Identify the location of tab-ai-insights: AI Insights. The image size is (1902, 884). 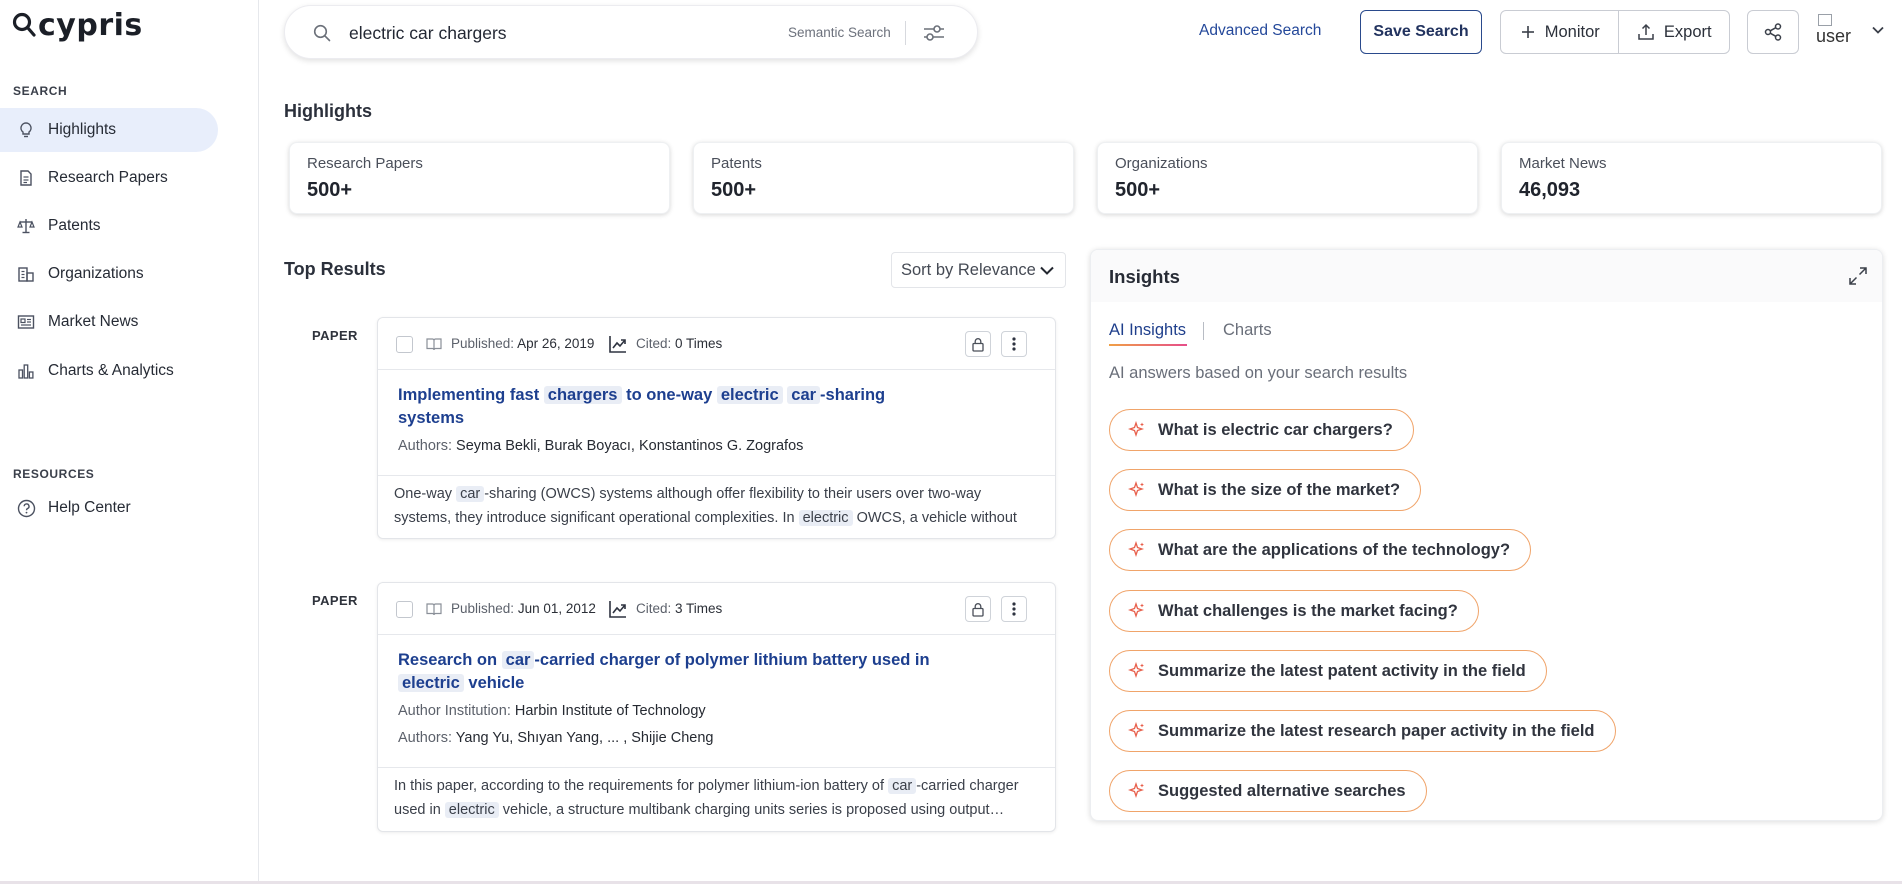
(1147, 330).